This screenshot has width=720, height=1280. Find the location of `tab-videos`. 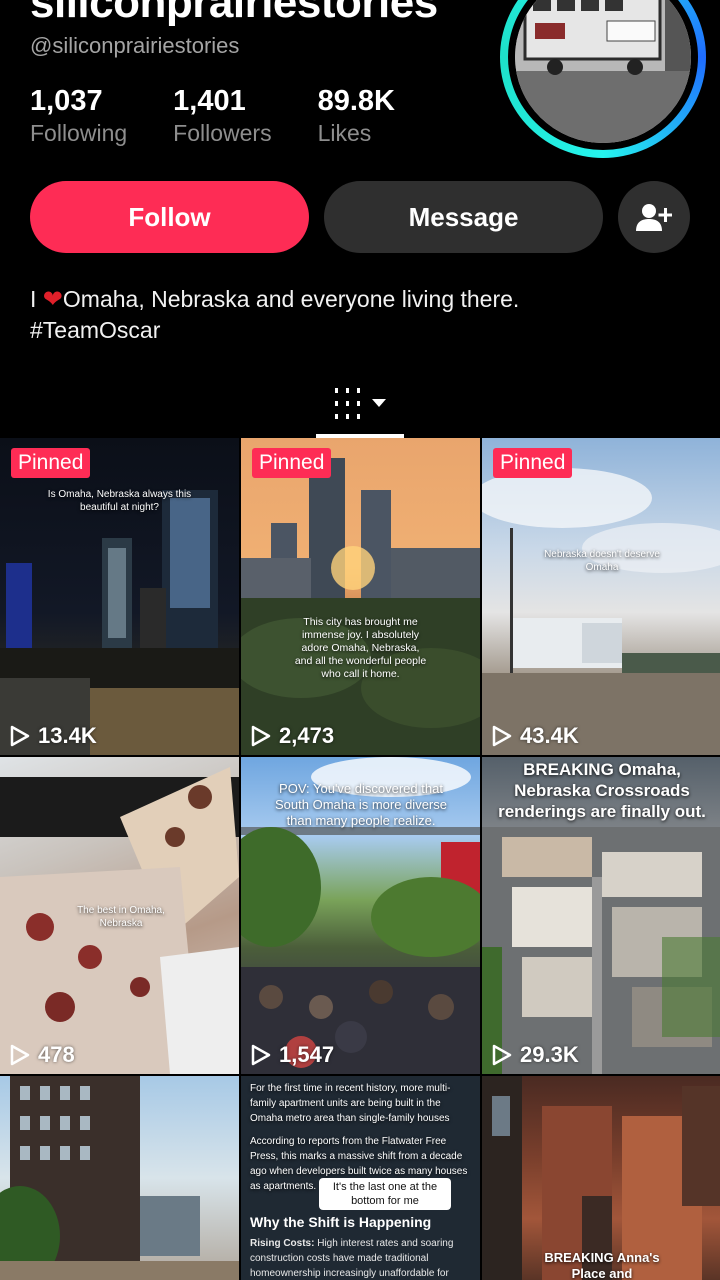

tab-videos is located at coordinates (364, 404).